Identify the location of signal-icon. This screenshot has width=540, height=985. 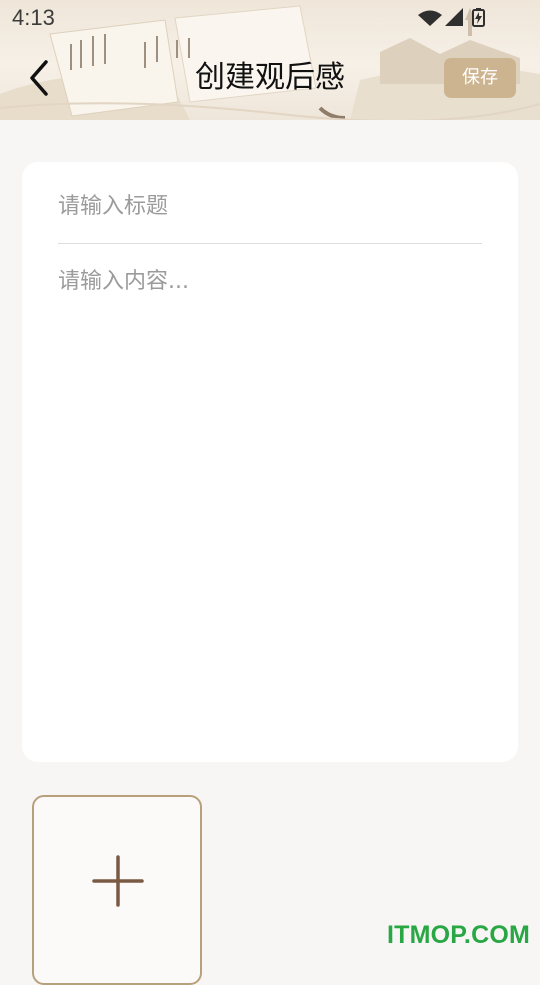
(454, 17).